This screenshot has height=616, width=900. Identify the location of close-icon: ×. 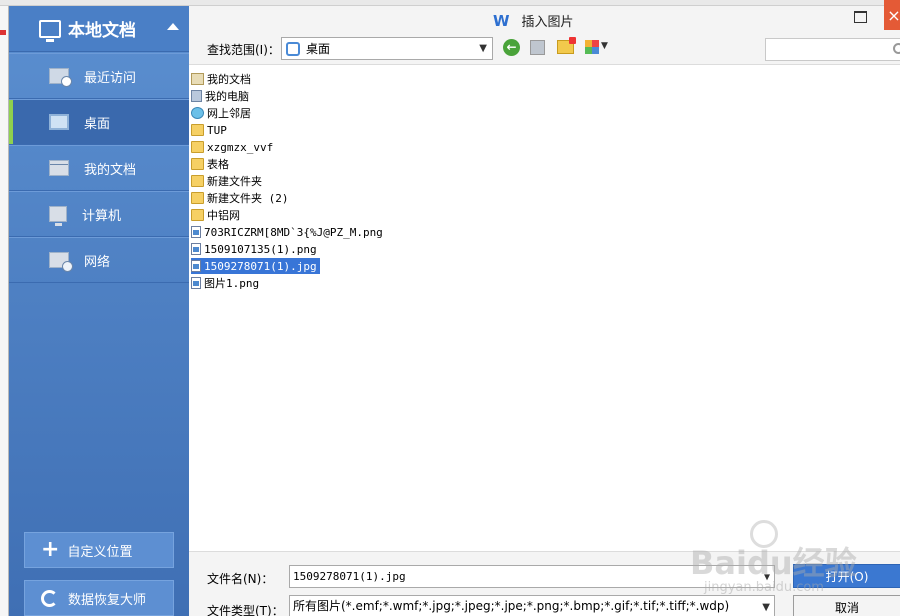
(892, 15).